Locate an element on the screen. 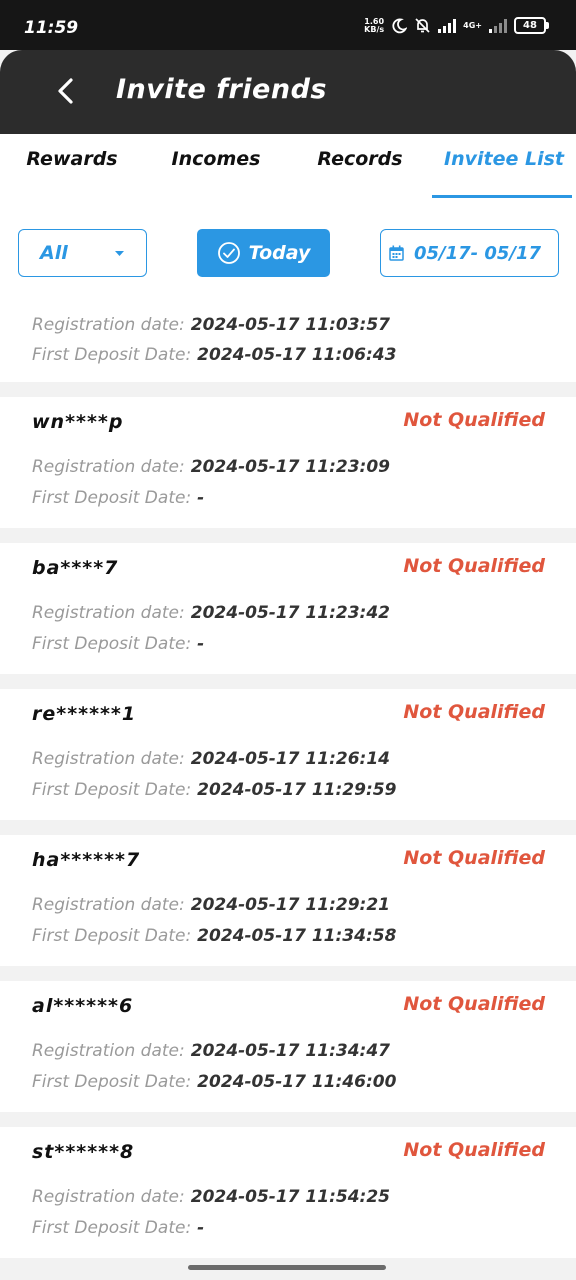 Image resolution: width=576 pixels, height=1280 pixels. chevron-left-icon is located at coordinates (65, 91).